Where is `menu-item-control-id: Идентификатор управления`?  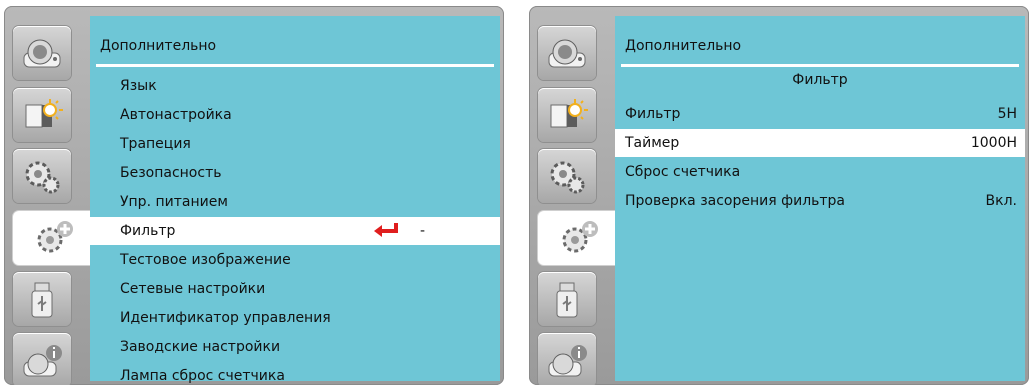 menu-item-control-id: Идентификатор управления is located at coordinates (295, 318).